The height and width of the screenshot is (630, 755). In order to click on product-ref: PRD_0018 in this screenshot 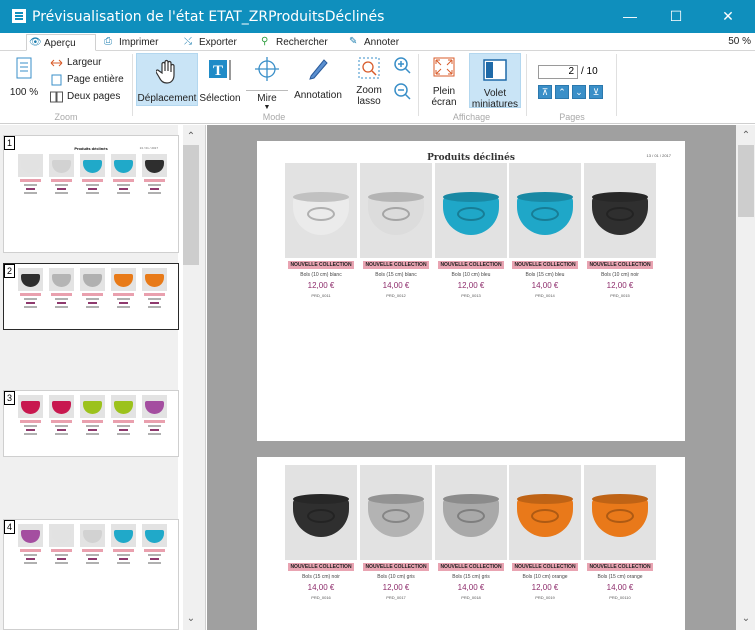, I will do `click(471, 597)`.